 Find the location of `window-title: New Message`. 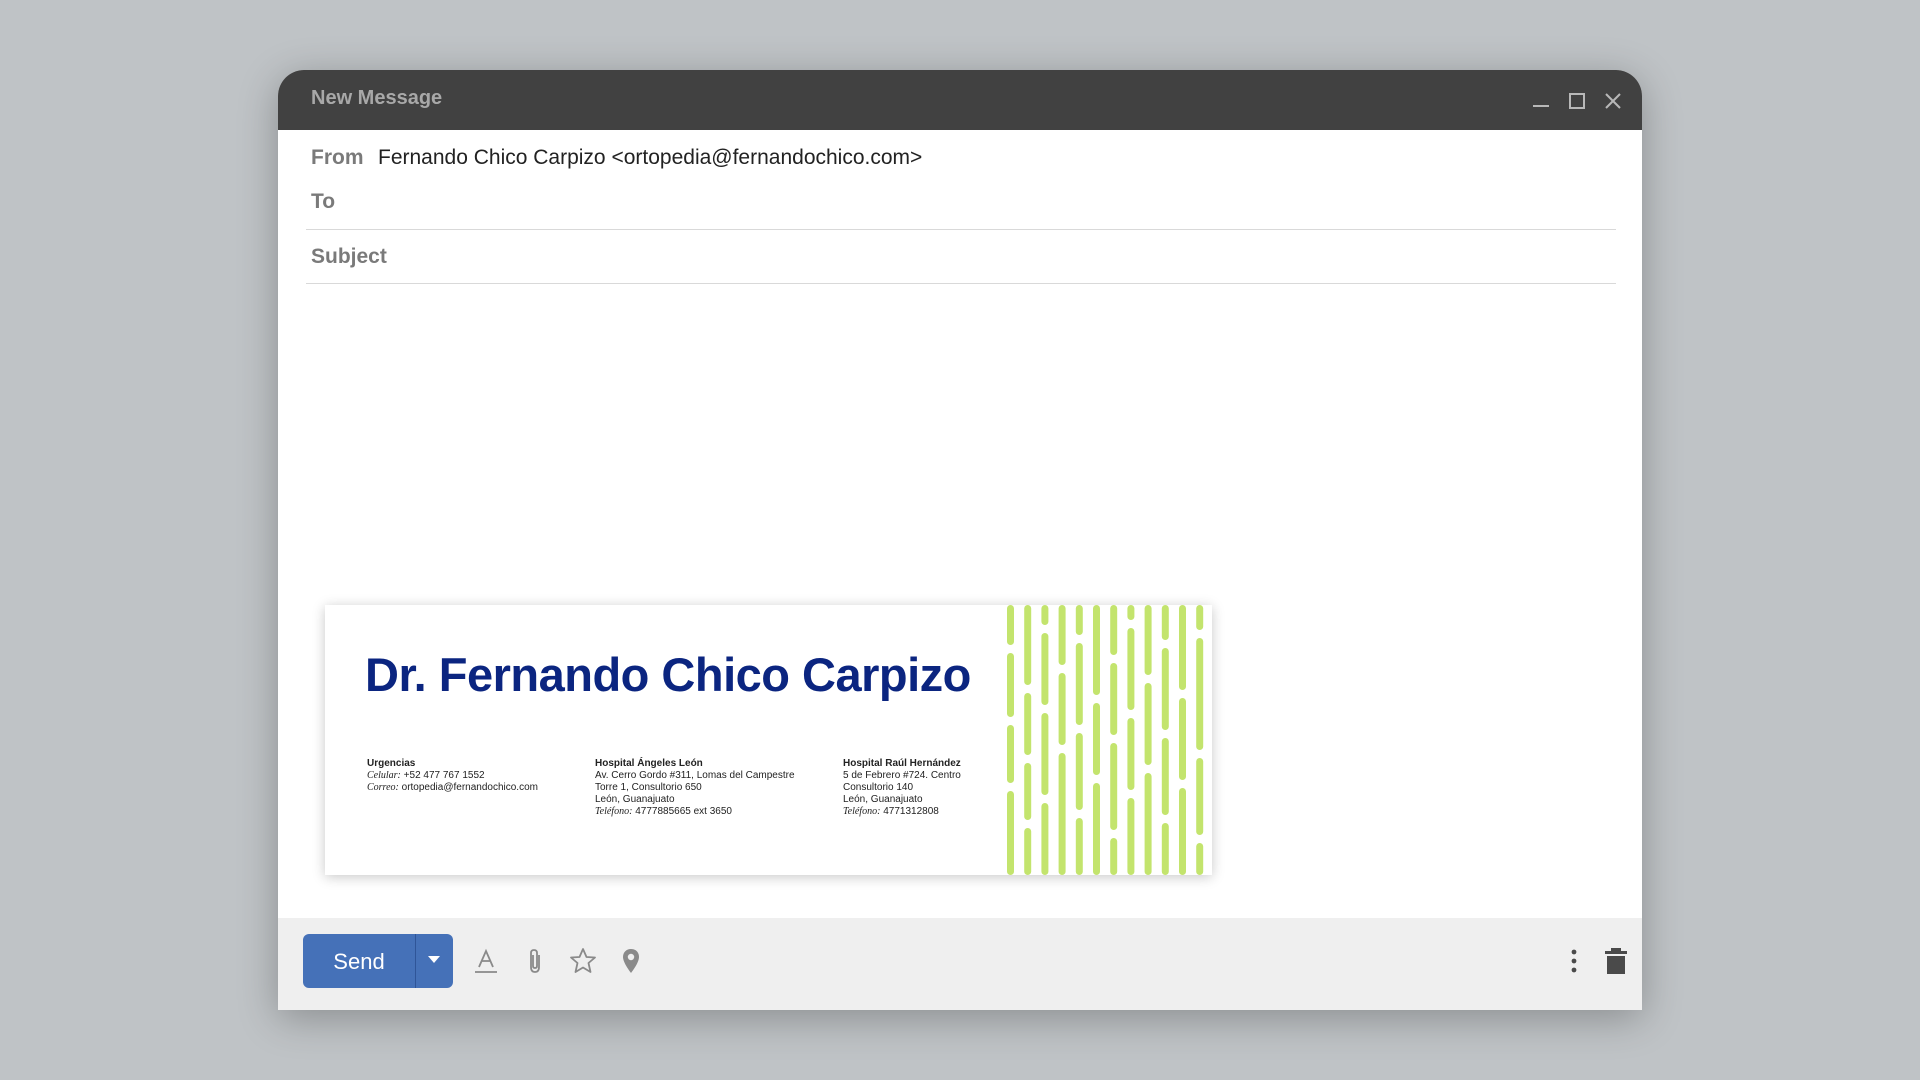

window-title: New Message is located at coordinates (377, 98).